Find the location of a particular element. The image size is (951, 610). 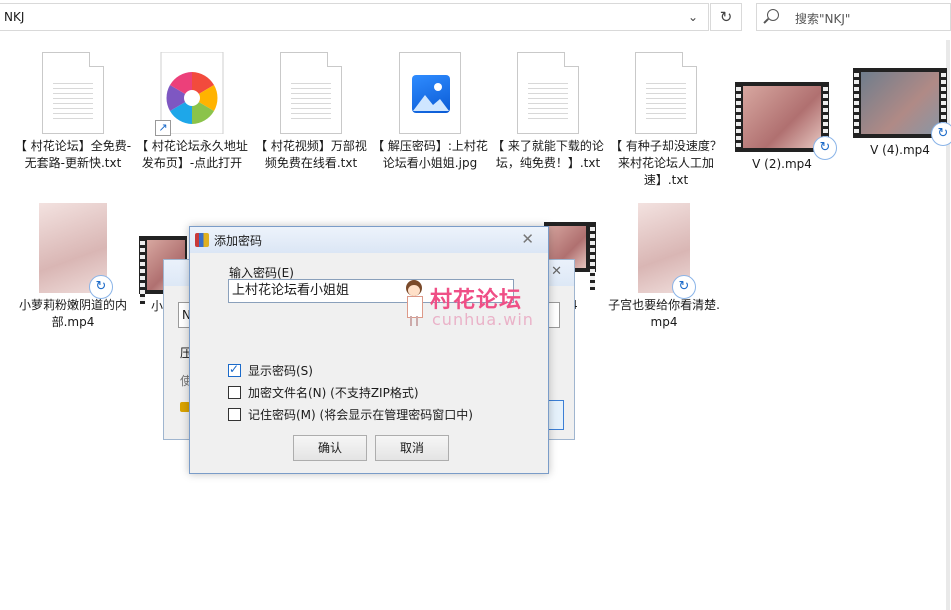

checkbox-label: 加密文件名(N) (不支持ZIP格式) is located at coordinates (333, 393).